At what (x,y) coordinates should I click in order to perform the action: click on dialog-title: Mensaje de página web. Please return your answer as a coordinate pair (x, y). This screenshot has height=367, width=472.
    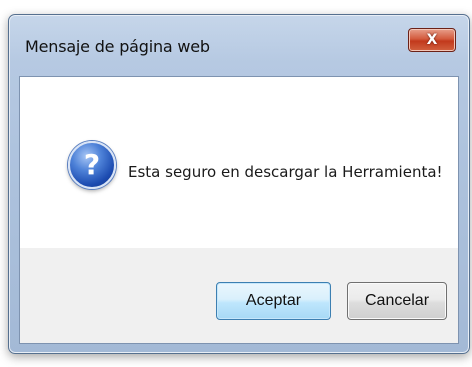
    Looking at the image, I should click on (117, 46).